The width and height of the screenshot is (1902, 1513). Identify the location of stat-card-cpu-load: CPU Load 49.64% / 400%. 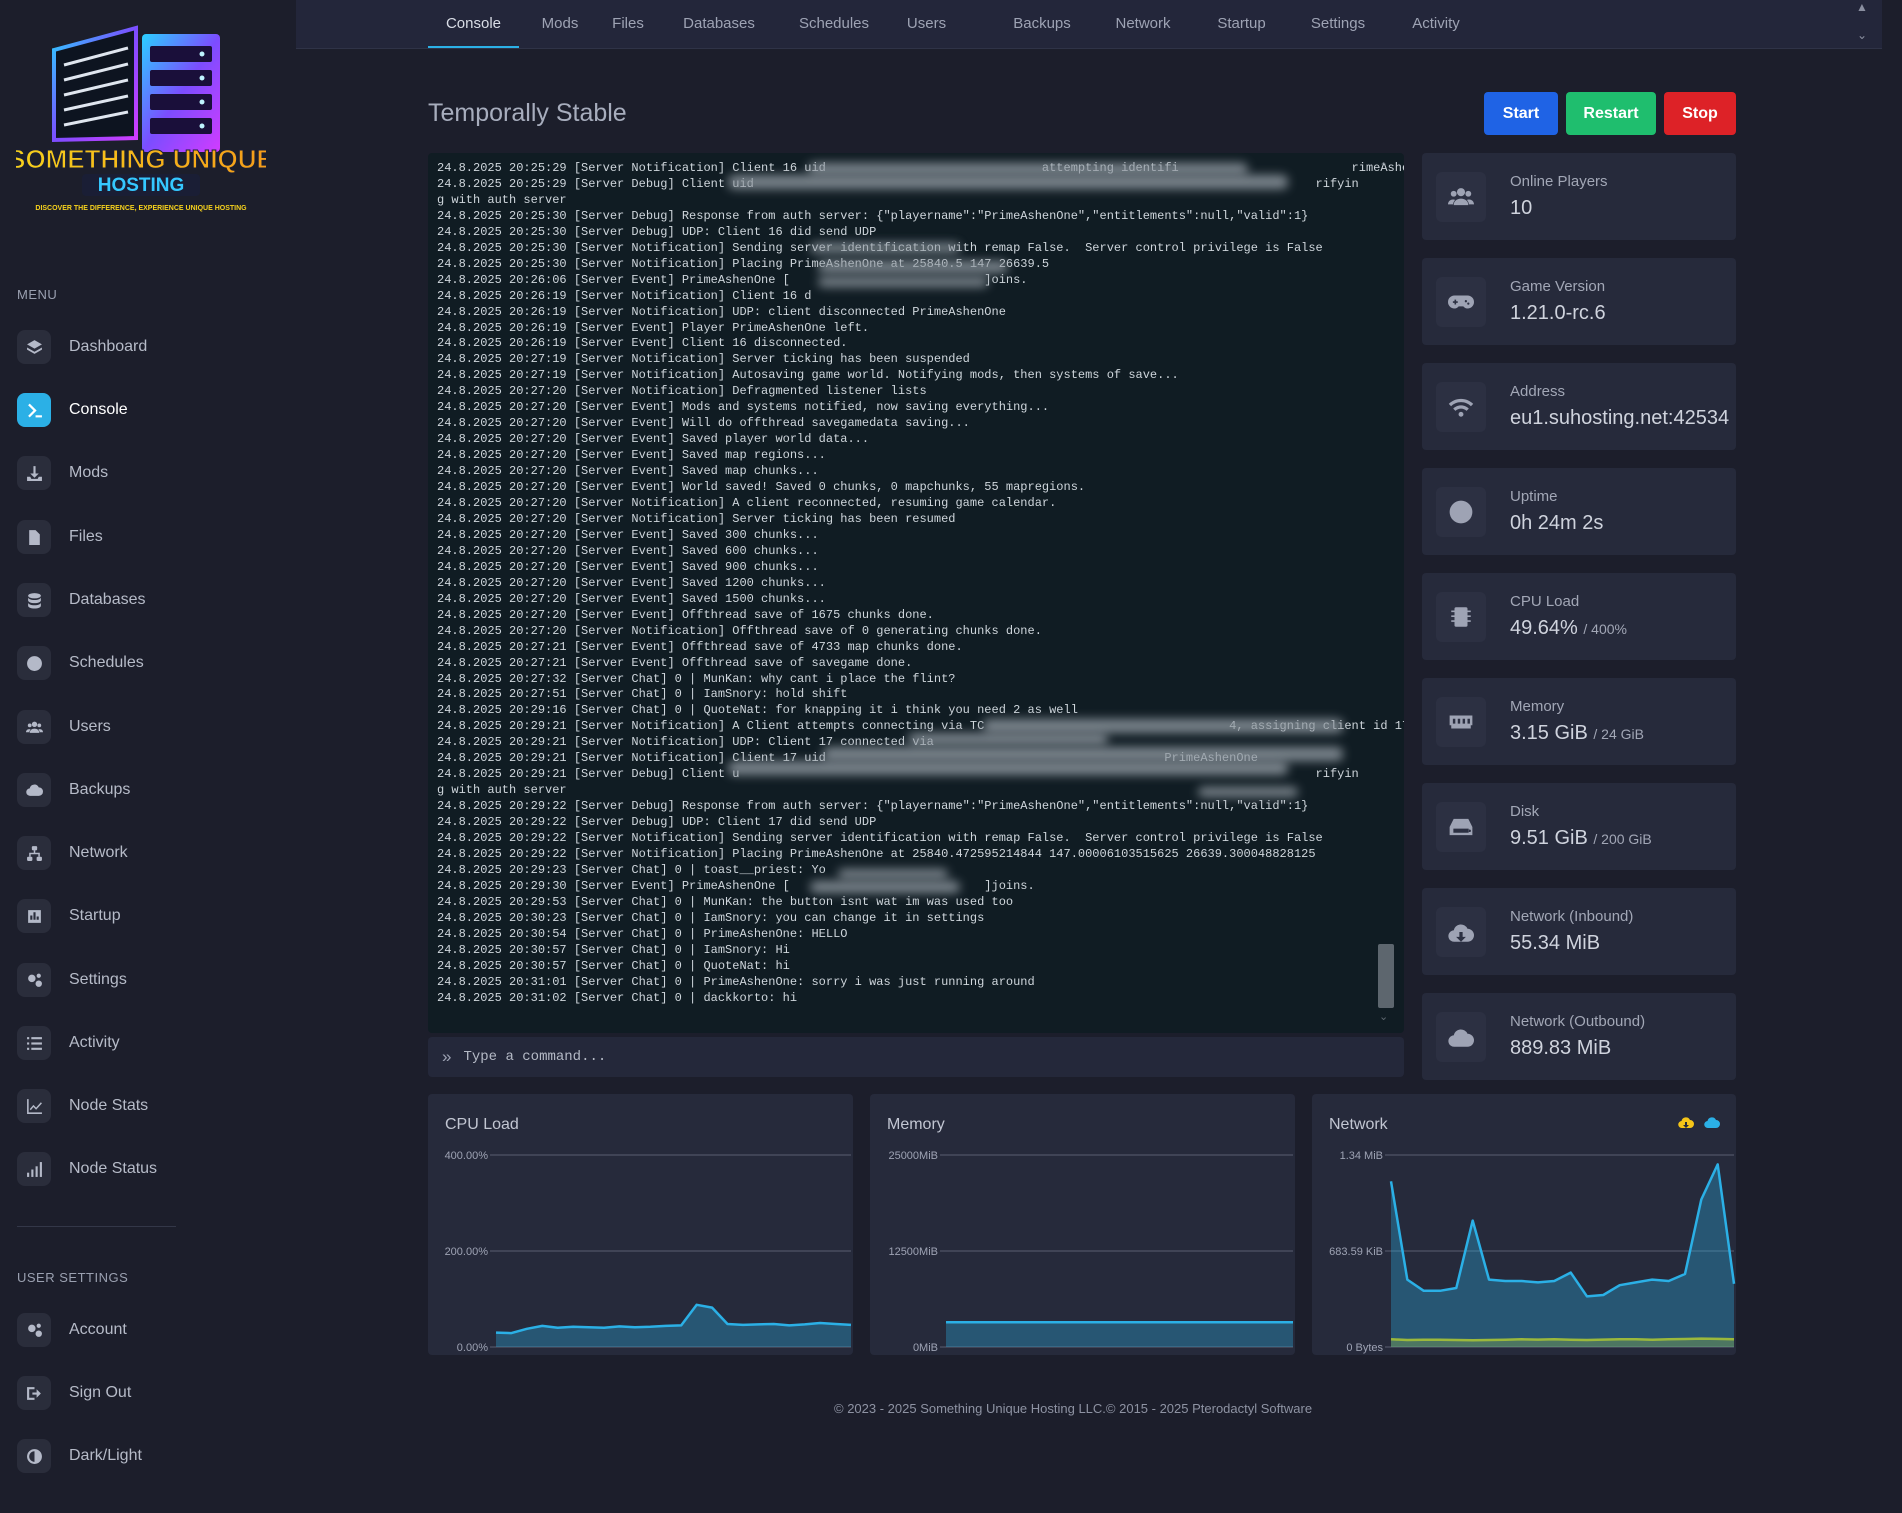
(1579, 616).